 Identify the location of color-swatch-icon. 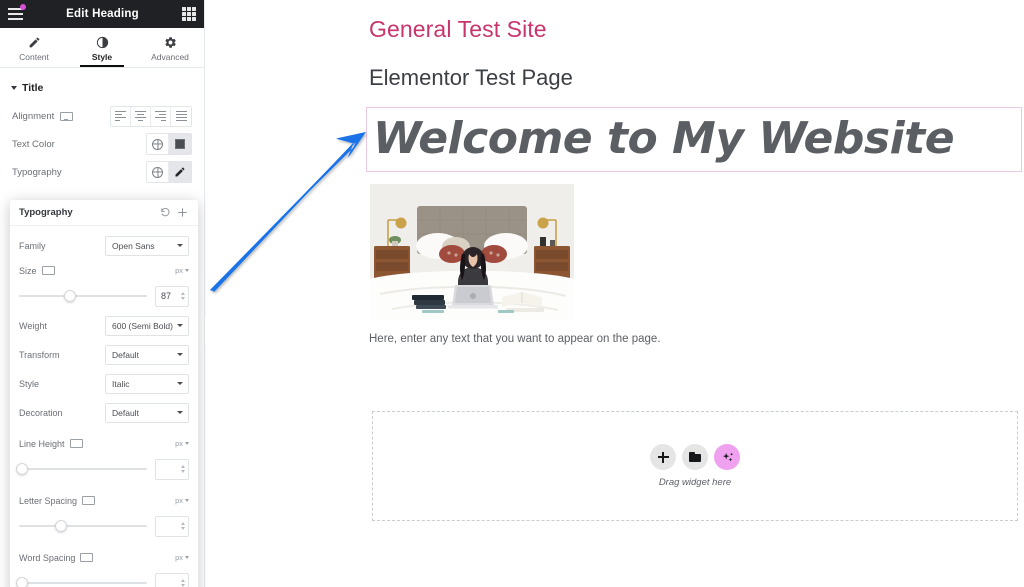
(180, 144).